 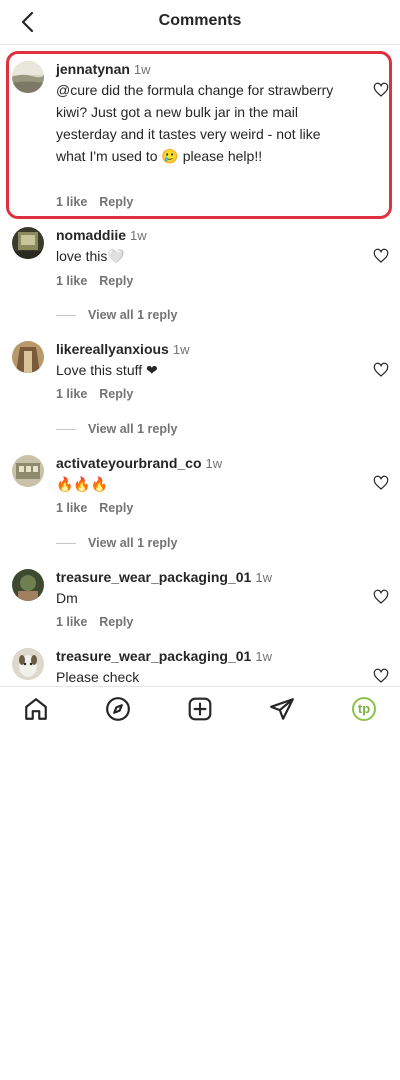 I want to click on username: likereallyanxious, so click(x=112, y=349).